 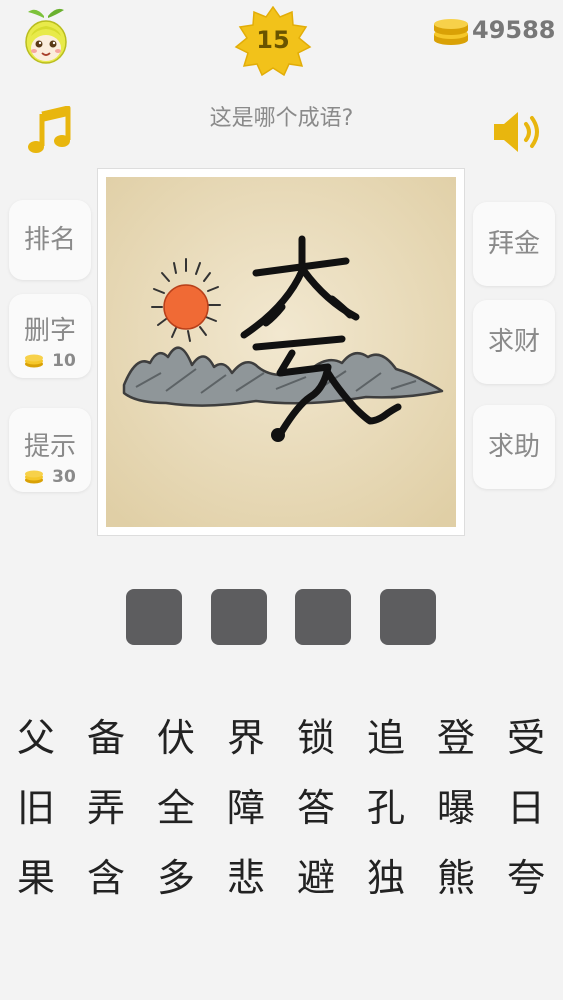 What do you see at coordinates (386, 878) in the screenshot?
I see `char-choice: 独` at bounding box center [386, 878].